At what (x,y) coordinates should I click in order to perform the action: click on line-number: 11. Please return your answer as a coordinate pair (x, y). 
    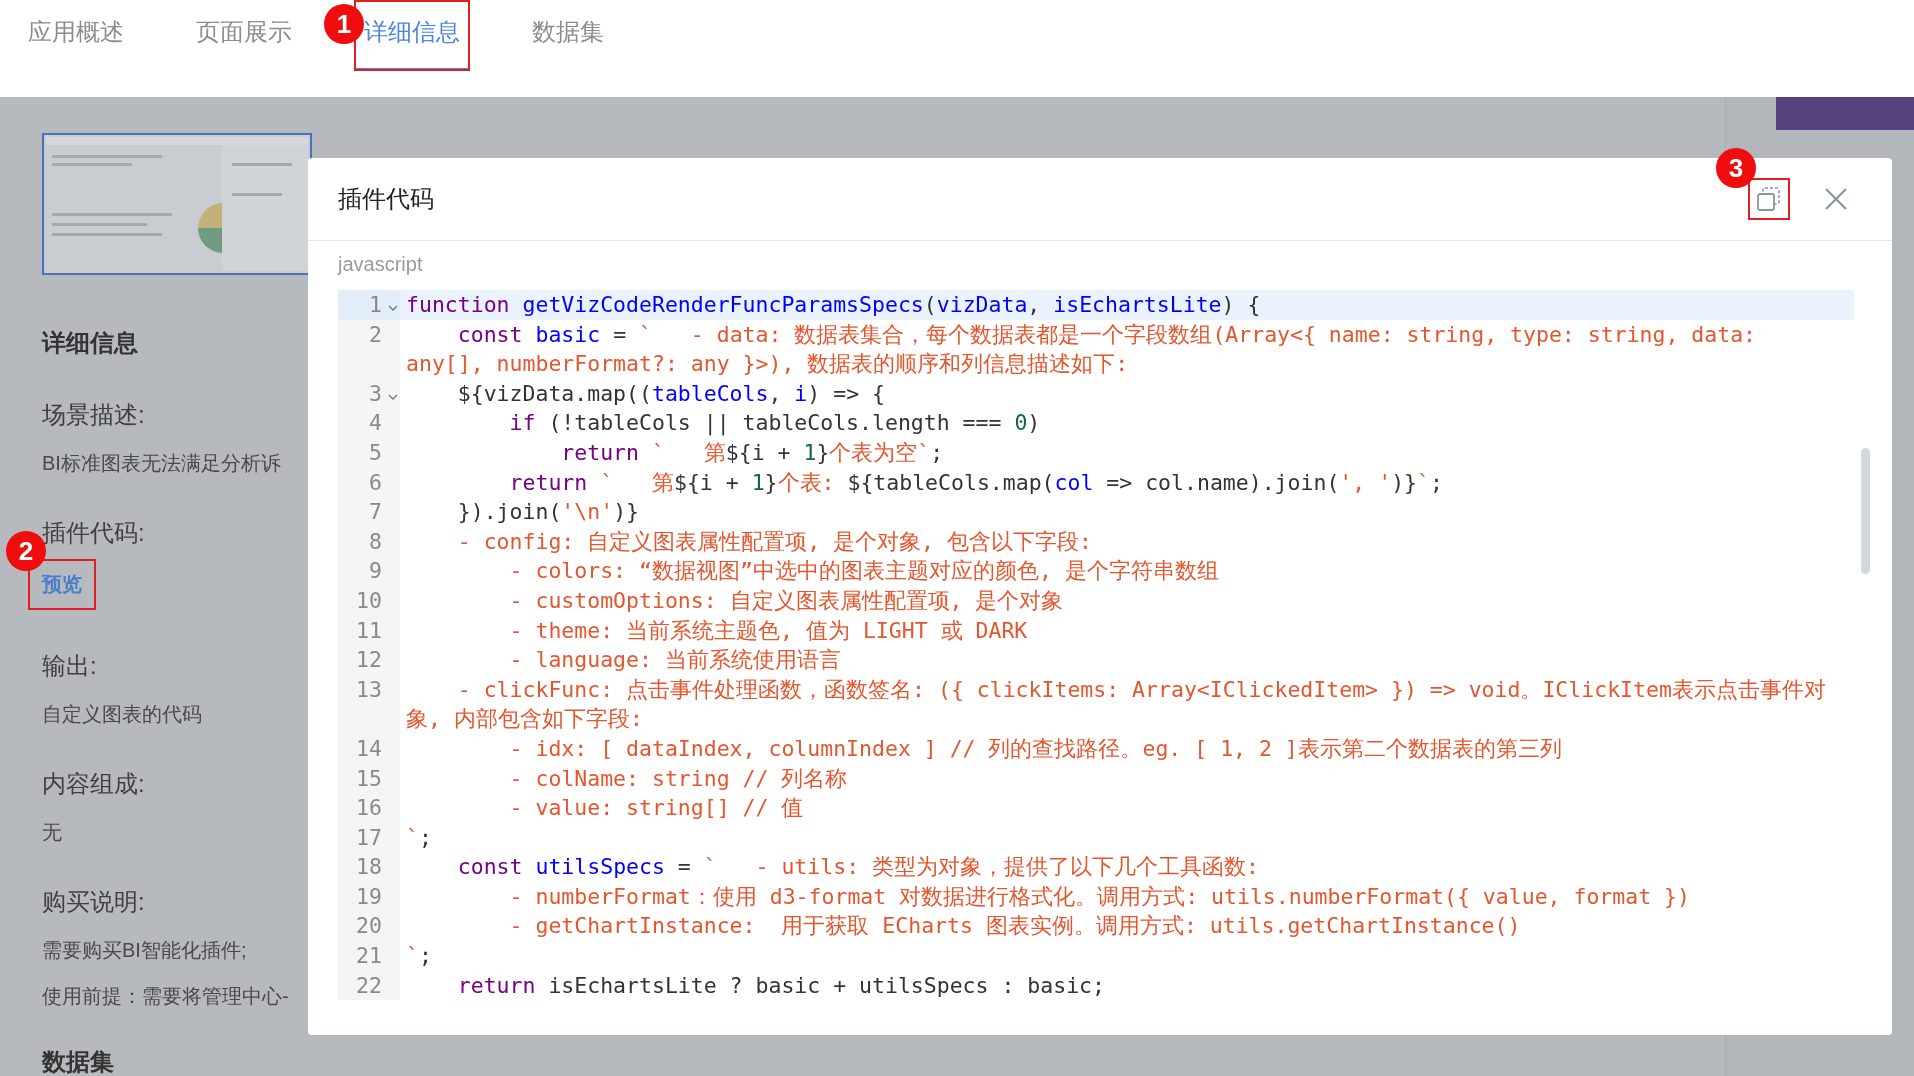
    Looking at the image, I should click on (369, 630).